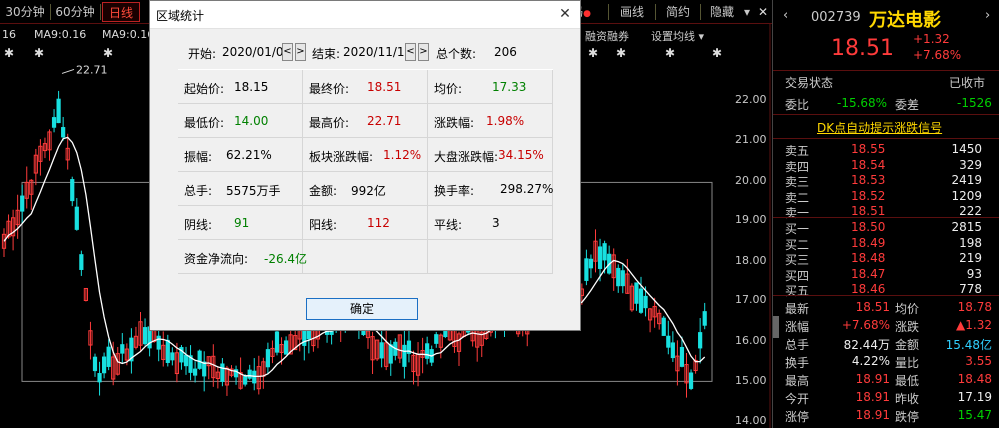 This screenshot has height=428, width=999. Describe the element at coordinates (300, 52) in the screenshot. I see `start-next-button: >` at that location.